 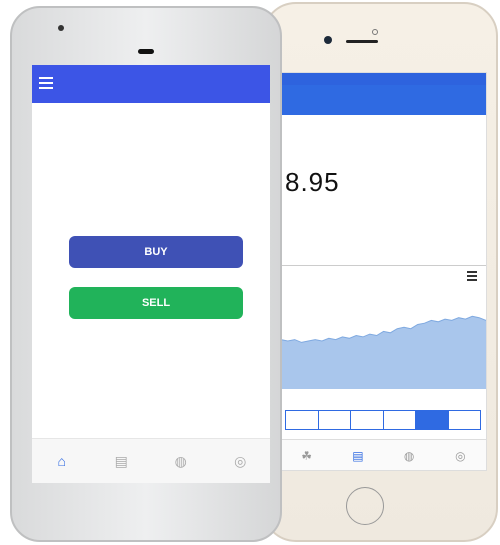 What do you see at coordinates (46, 84) in the screenshot?
I see `hamburger-menu-icon` at bounding box center [46, 84].